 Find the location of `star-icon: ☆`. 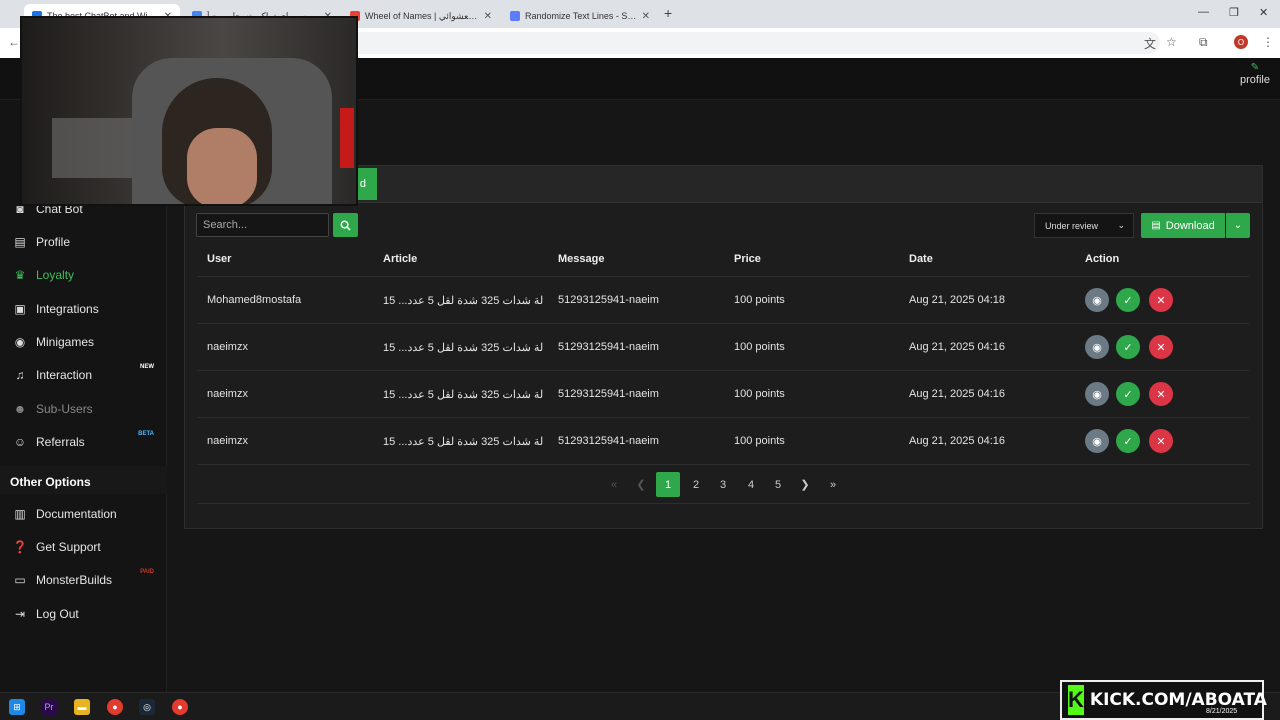

star-icon: ☆ is located at coordinates (1171, 42).